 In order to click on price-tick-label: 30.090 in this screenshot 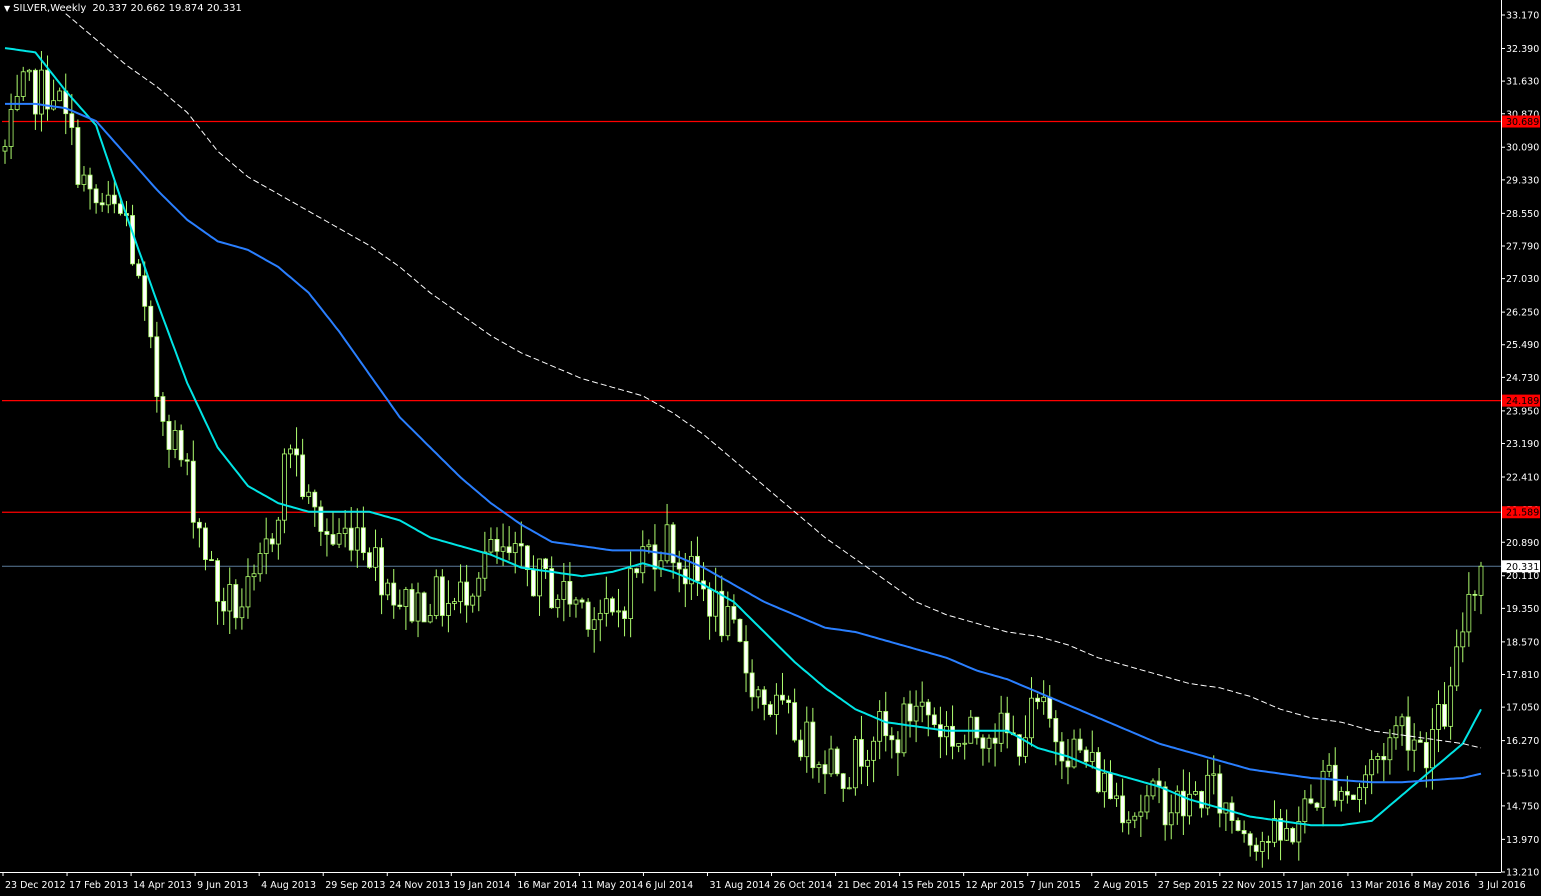, I will do `click(1522, 148)`.